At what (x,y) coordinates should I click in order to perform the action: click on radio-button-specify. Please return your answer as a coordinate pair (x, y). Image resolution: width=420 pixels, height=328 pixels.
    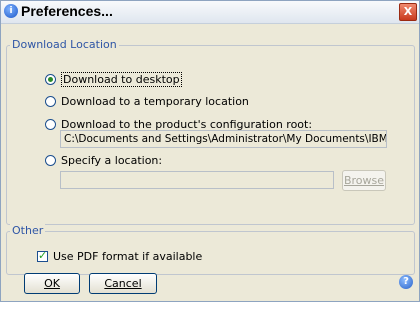
    Looking at the image, I should click on (50, 160).